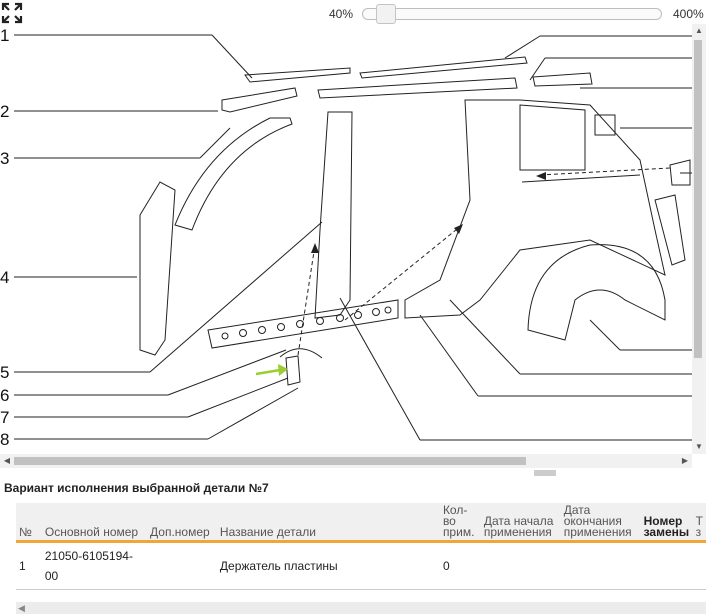 This screenshot has width=706, height=614. Describe the element at coordinates (12, 13) in the screenshot. I see `fullscreen-icon` at that location.